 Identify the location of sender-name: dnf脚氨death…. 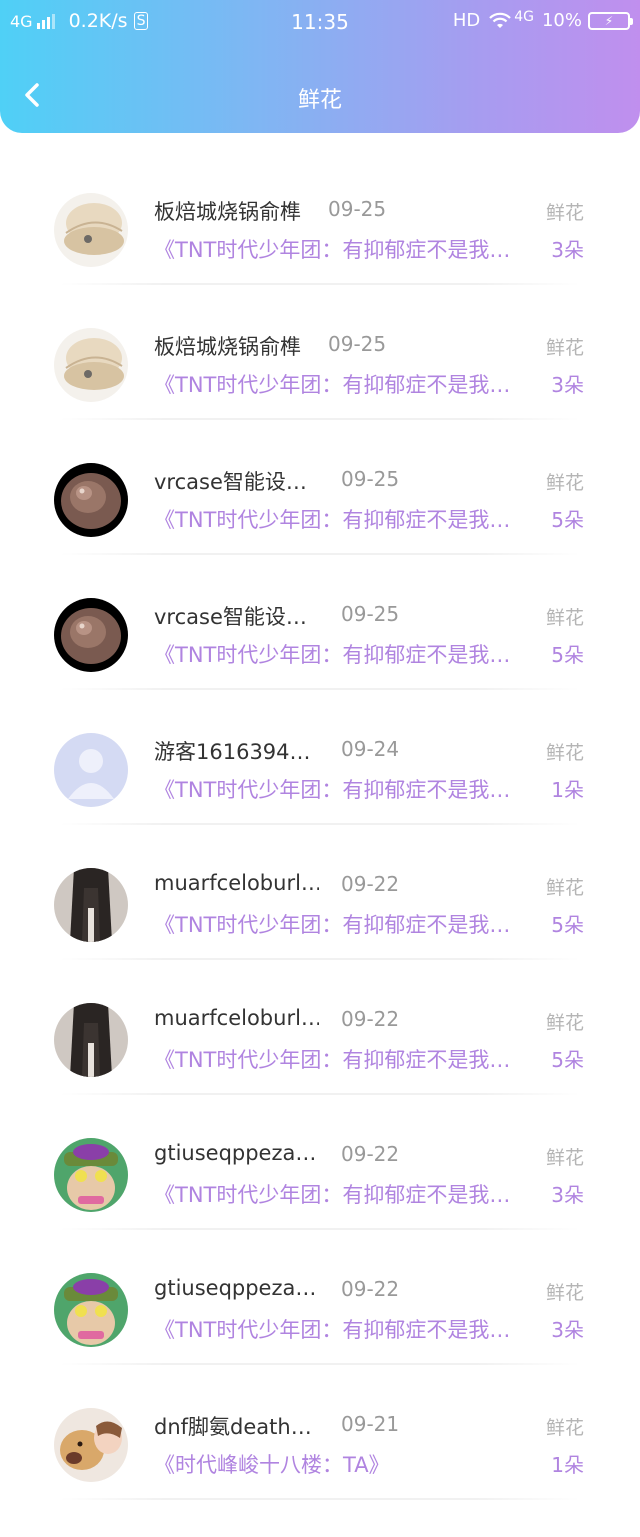
(233, 1427).